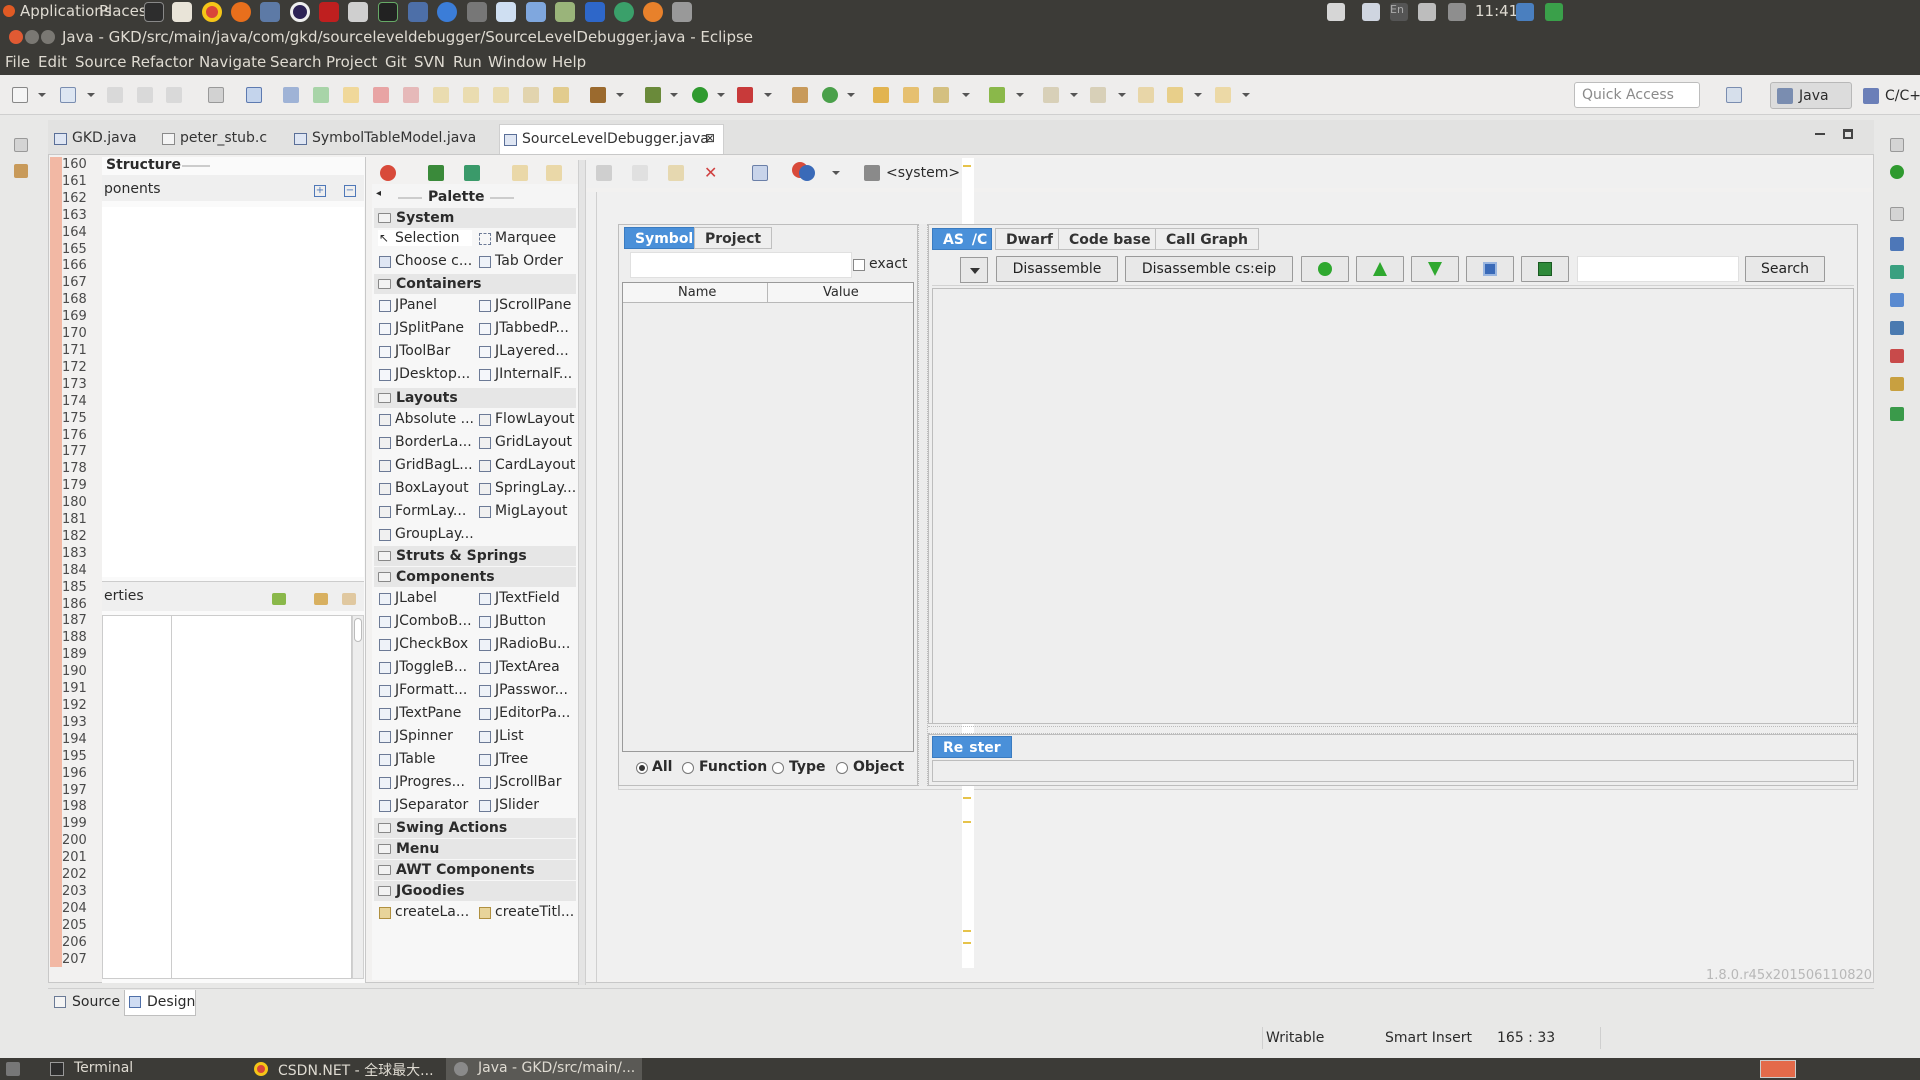 This screenshot has height=1080, width=1920. What do you see at coordinates (697, 292) in the screenshot?
I see `column-name: Name` at bounding box center [697, 292].